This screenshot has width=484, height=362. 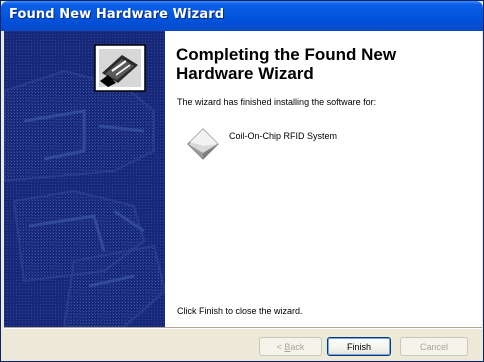 What do you see at coordinates (203, 144) in the screenshot?
I see `hardware-device-icon` at bounding box center [203, 144].